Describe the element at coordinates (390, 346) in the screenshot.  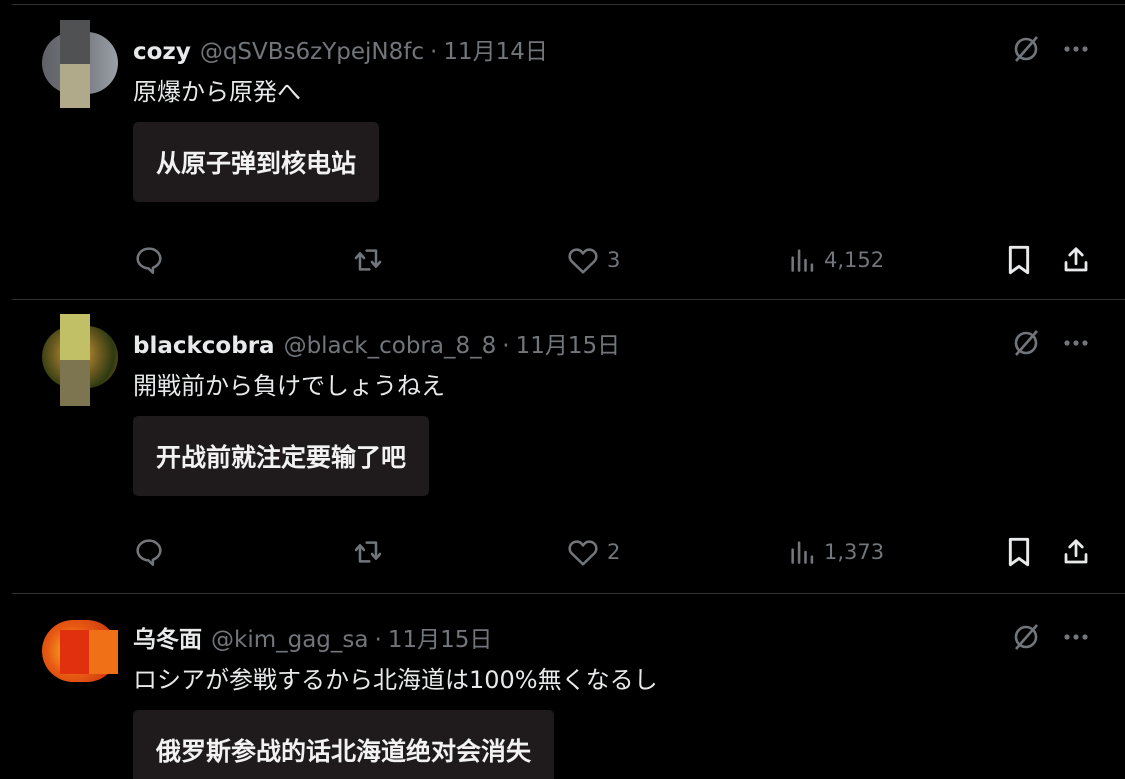
I see `user-handle: @black_cobra_8_8` at that location.